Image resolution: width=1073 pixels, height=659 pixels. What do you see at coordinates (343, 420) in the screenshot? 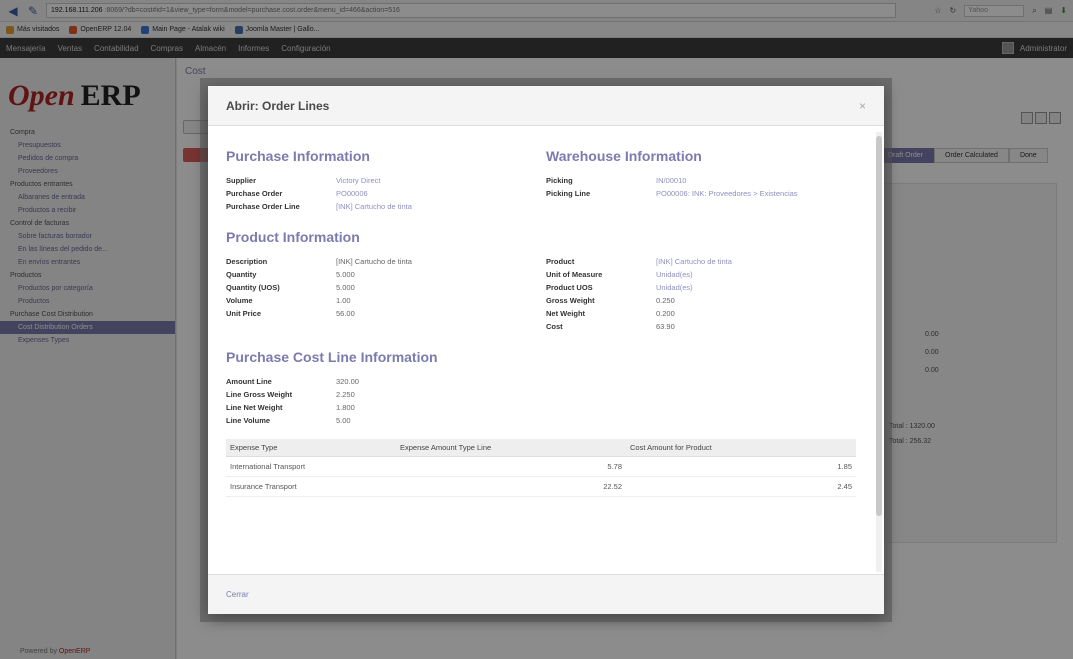
I see `field-value: 5.00` at bounding box center [343, 420].